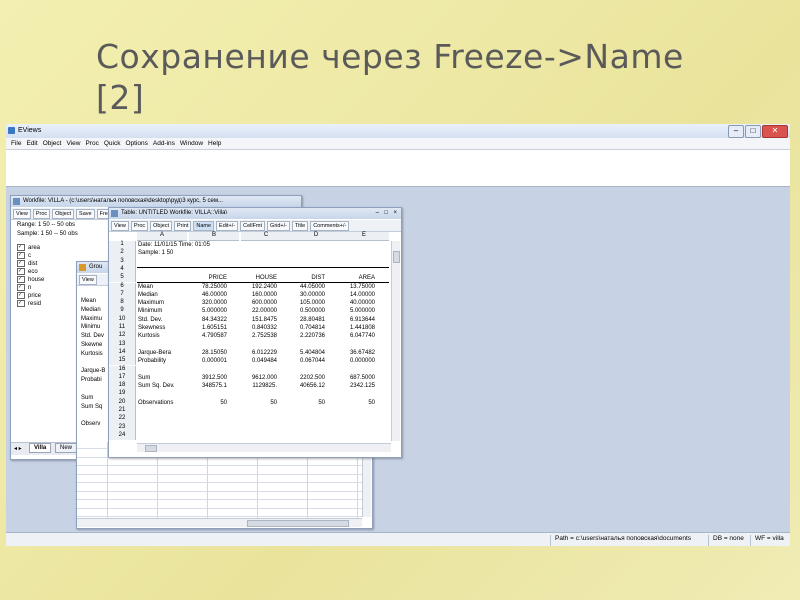 This screenshot has width=800, height=600. Describe the element at coordinates (122, 303) in the screenshot. I see `table-row-number: 8` at that location.